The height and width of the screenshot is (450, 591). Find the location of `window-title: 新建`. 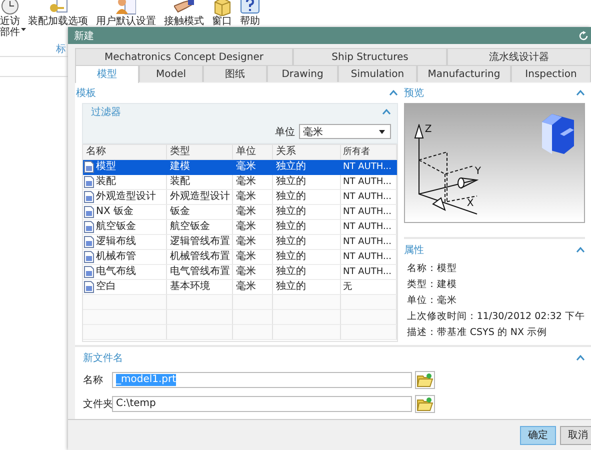

window-title: 新建 is located at coordinates (84, 36).